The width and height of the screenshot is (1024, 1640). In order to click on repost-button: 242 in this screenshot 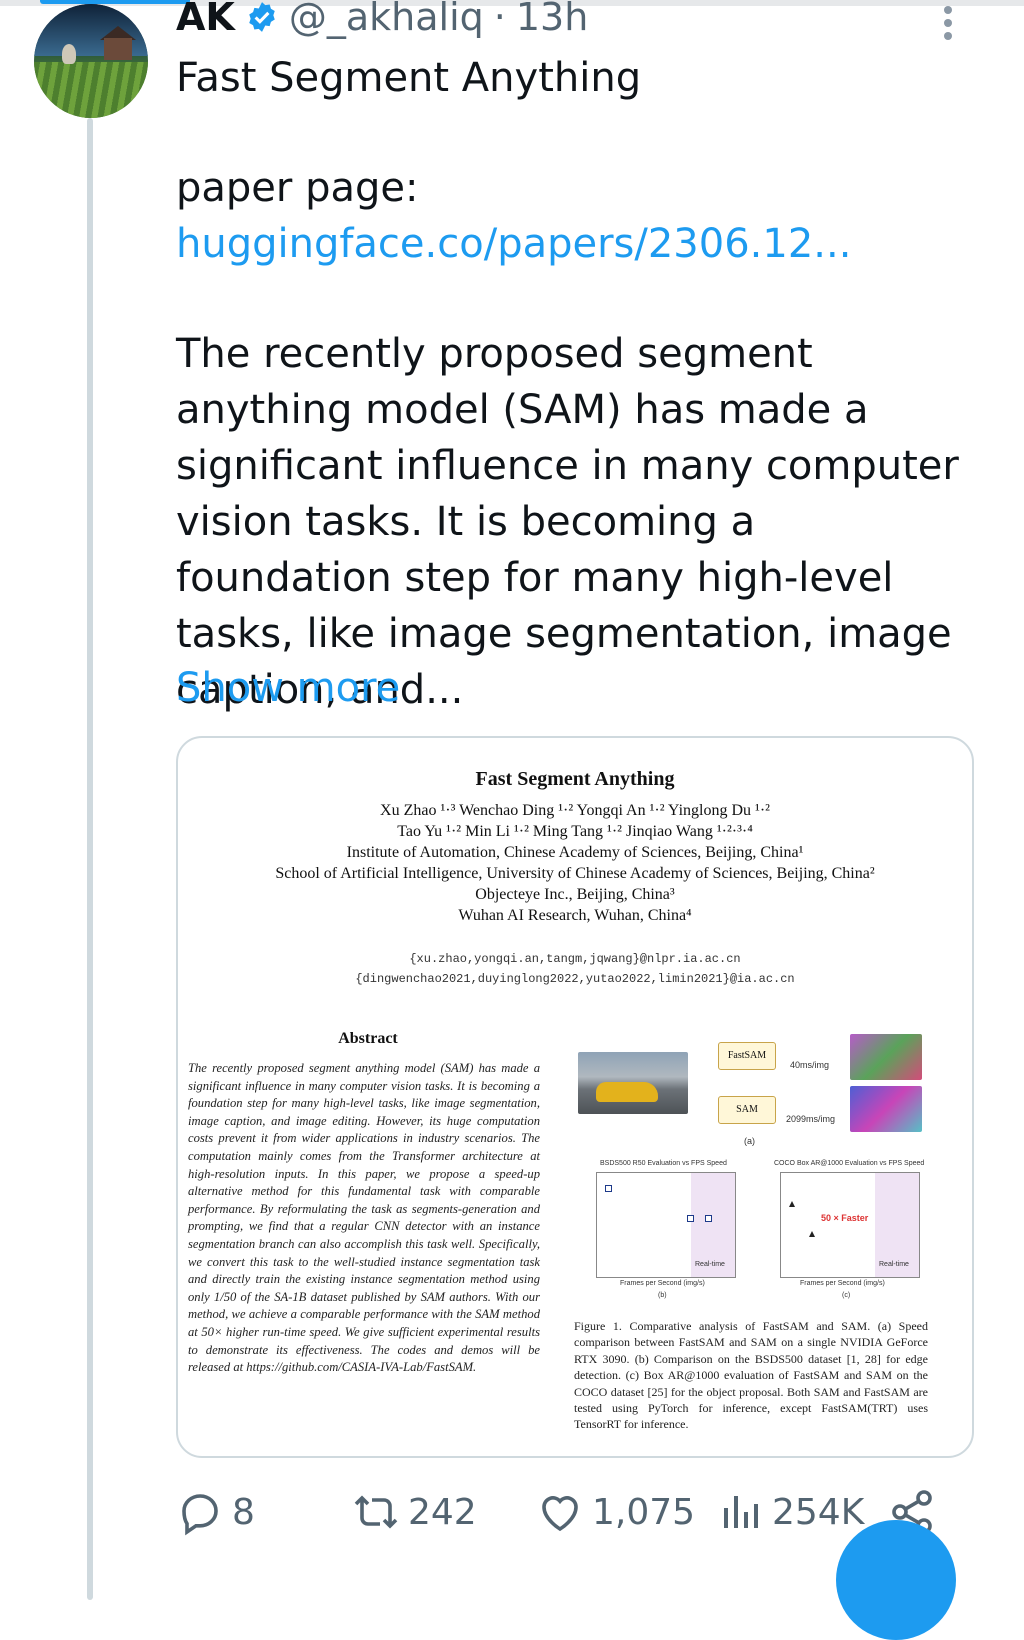, I will do `click(414, 1512)`.